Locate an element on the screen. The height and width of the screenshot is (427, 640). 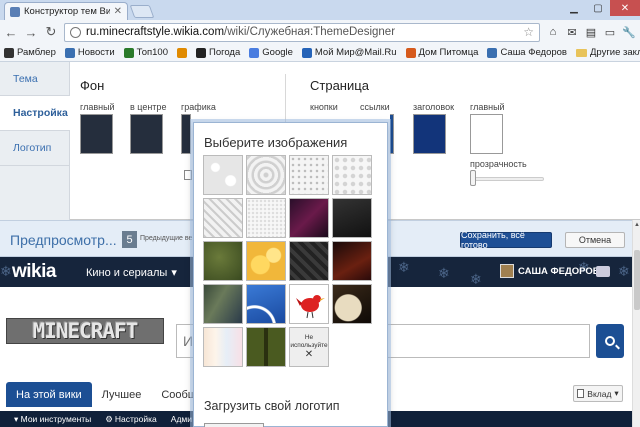
cancel-button: Отмена is located at coordinates (595, 240).